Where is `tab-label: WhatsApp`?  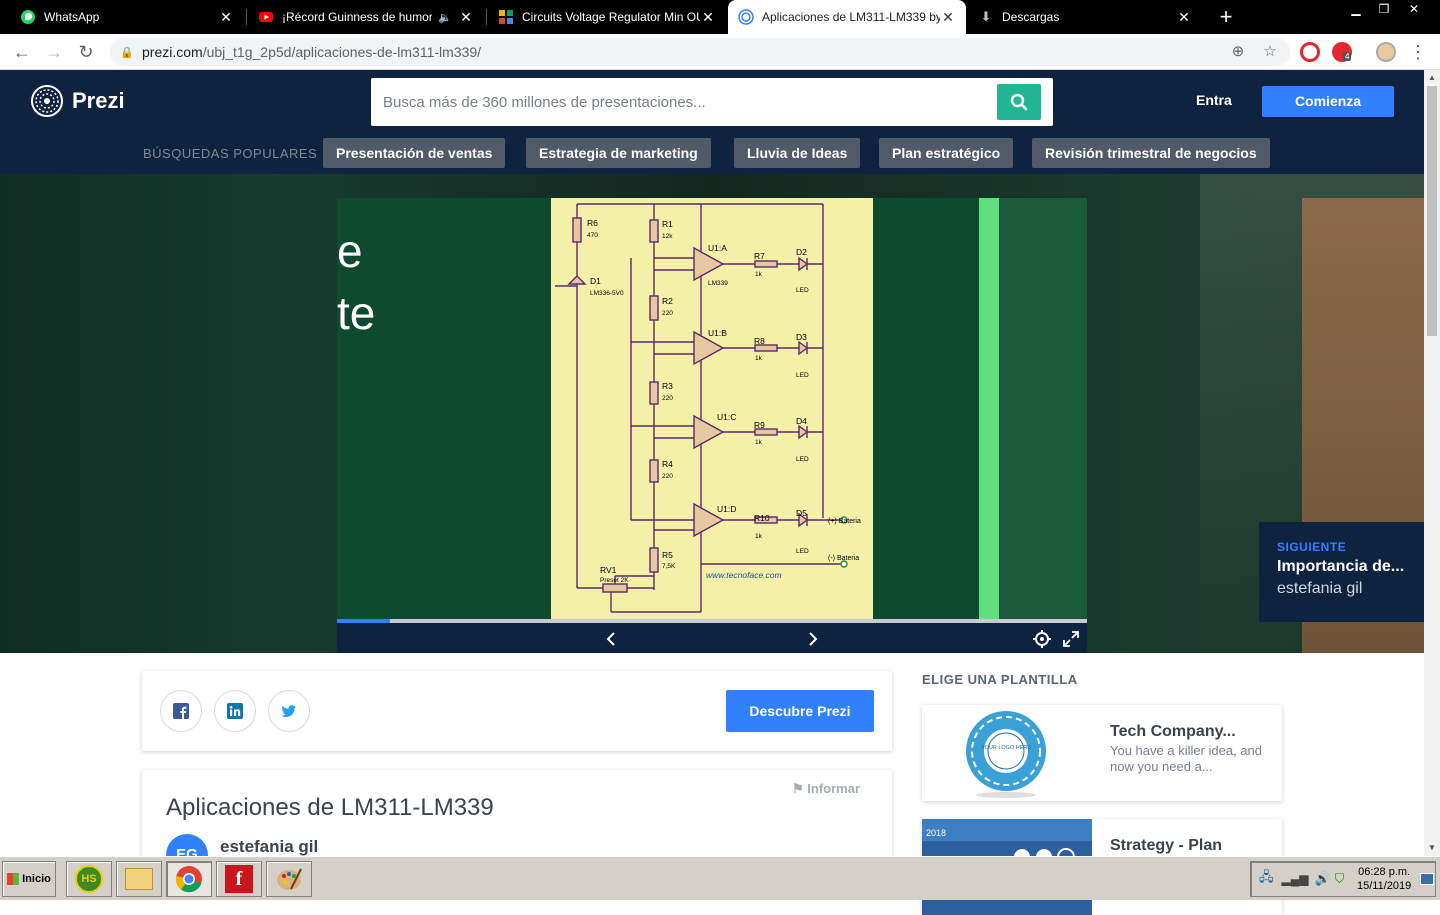 tab-label: WhatsApp is located at coordinates (72, 17).